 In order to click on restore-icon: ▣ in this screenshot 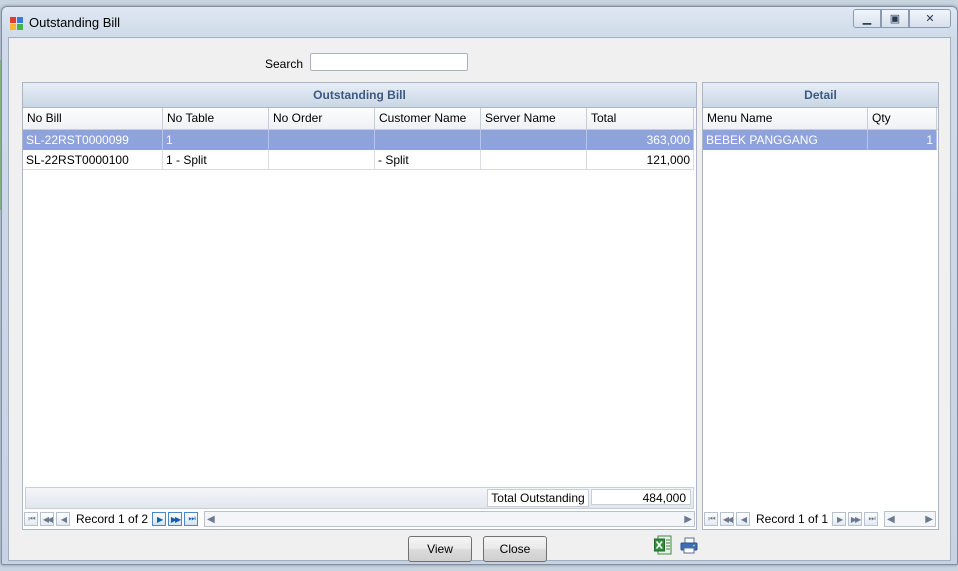, I will do `click(895, 19)`.